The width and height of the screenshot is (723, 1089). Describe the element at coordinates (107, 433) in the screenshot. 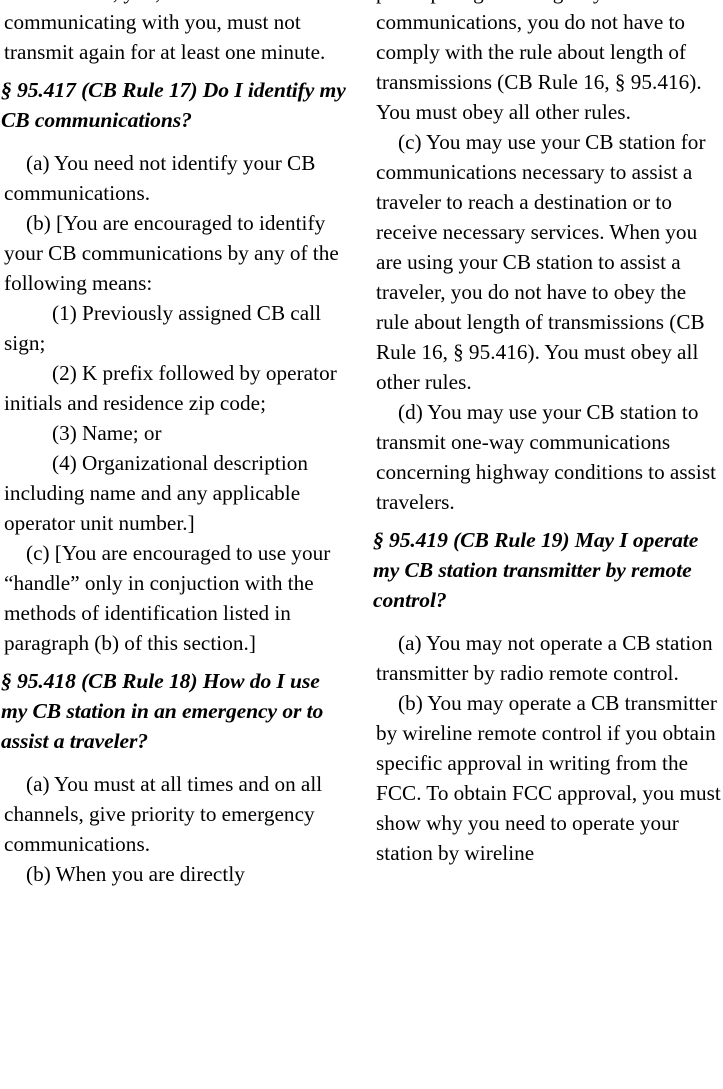

I see `sub-paragraph-3: (3) Name; or` at that location.